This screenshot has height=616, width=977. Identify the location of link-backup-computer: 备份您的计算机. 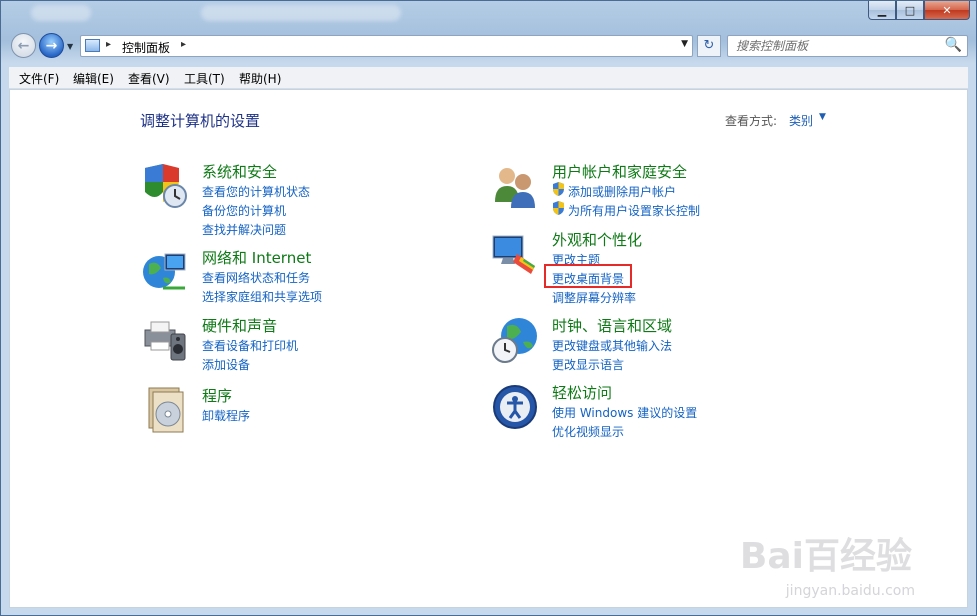
(244, 210).